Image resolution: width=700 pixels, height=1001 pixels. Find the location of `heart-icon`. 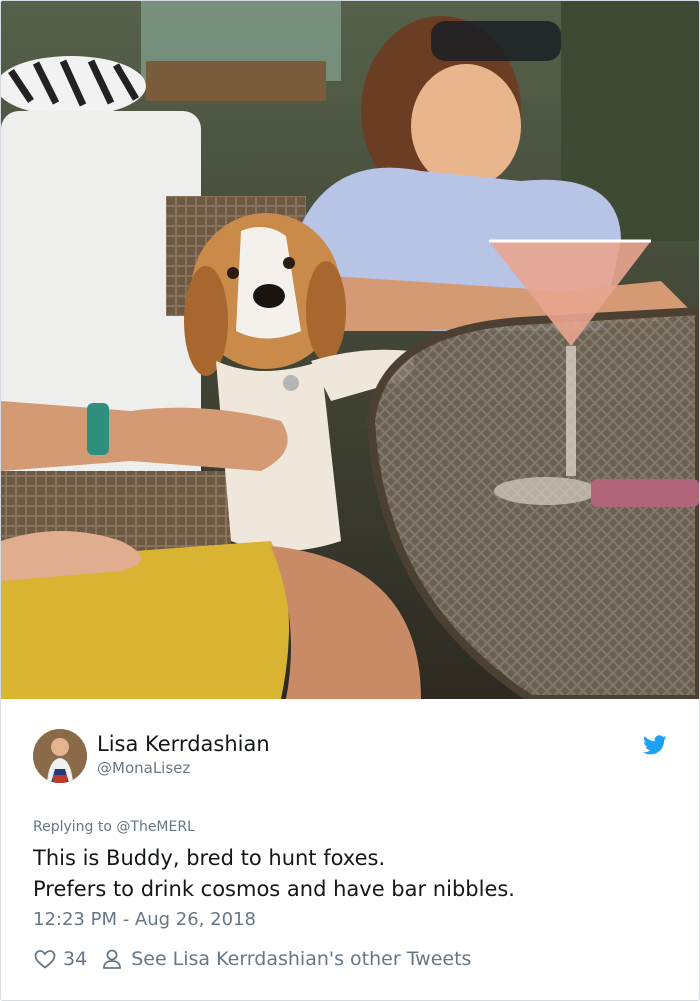

heart-icon is located at coordinates (45, 959).